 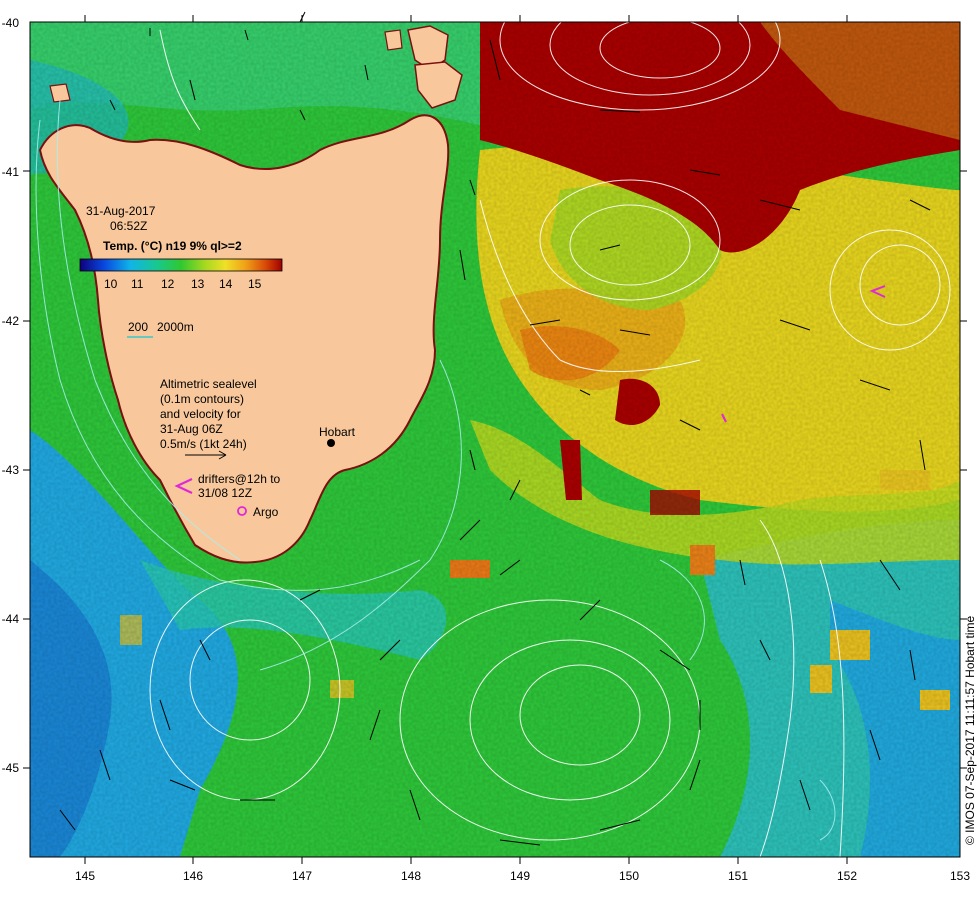 I want to click on altimetry-line: (0.1m contours), so click(x=202, y=399).